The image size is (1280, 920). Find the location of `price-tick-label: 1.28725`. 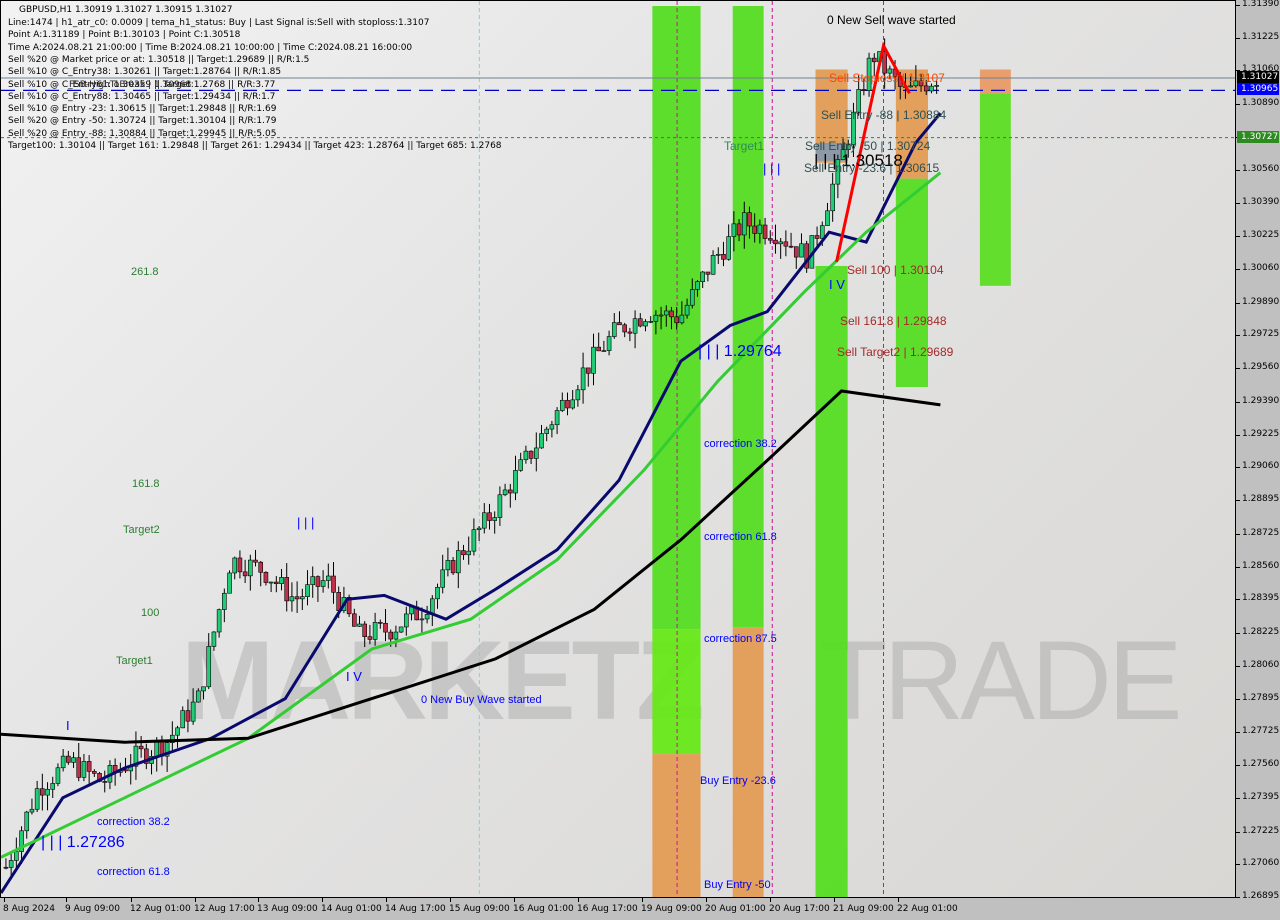

price-tick-label: 1.28725 is located at coordinates (1261, 532).